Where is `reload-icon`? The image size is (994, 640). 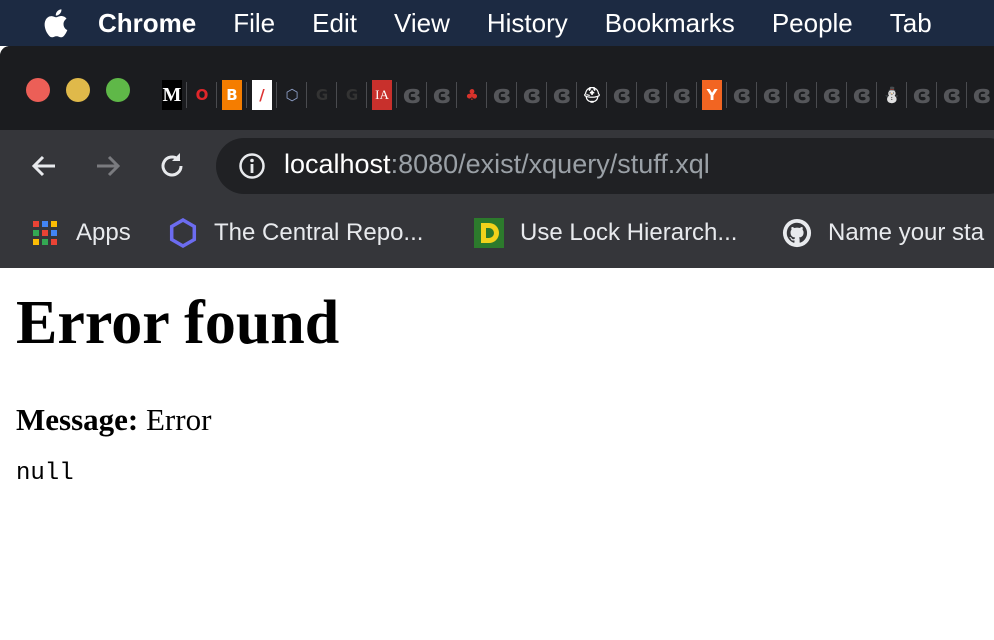 reload-icon is located at coordinates (172, 165).